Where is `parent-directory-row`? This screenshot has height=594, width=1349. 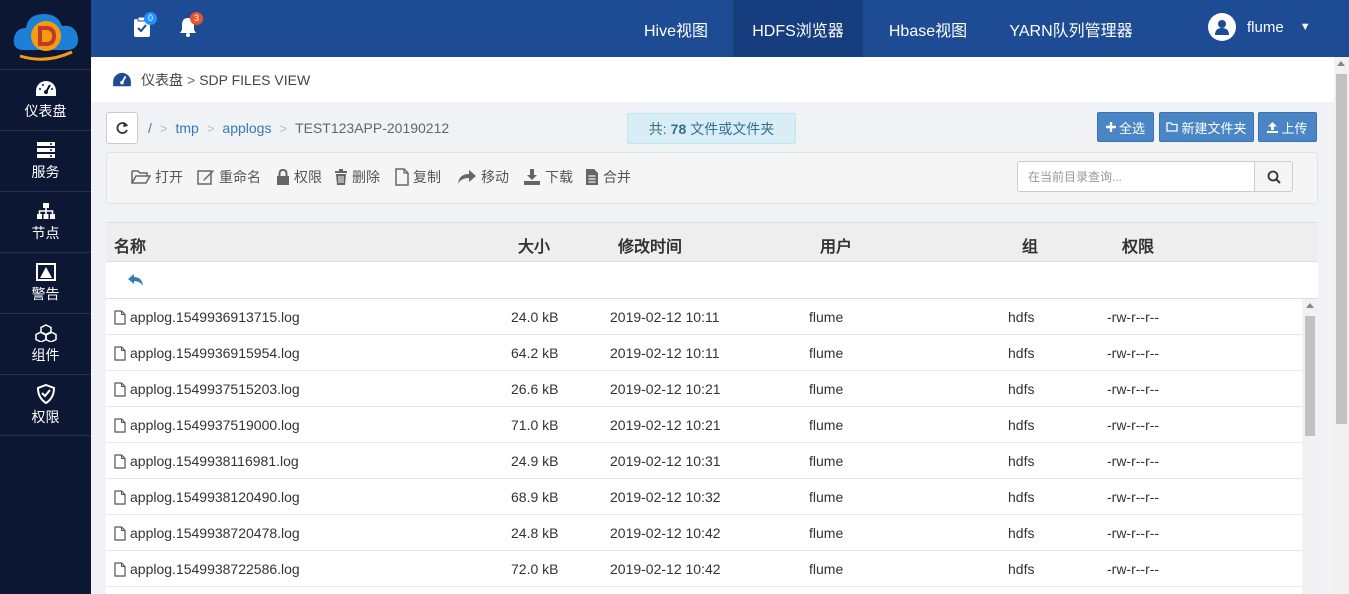
parent-directory-row is located at coordinates (712, 280).